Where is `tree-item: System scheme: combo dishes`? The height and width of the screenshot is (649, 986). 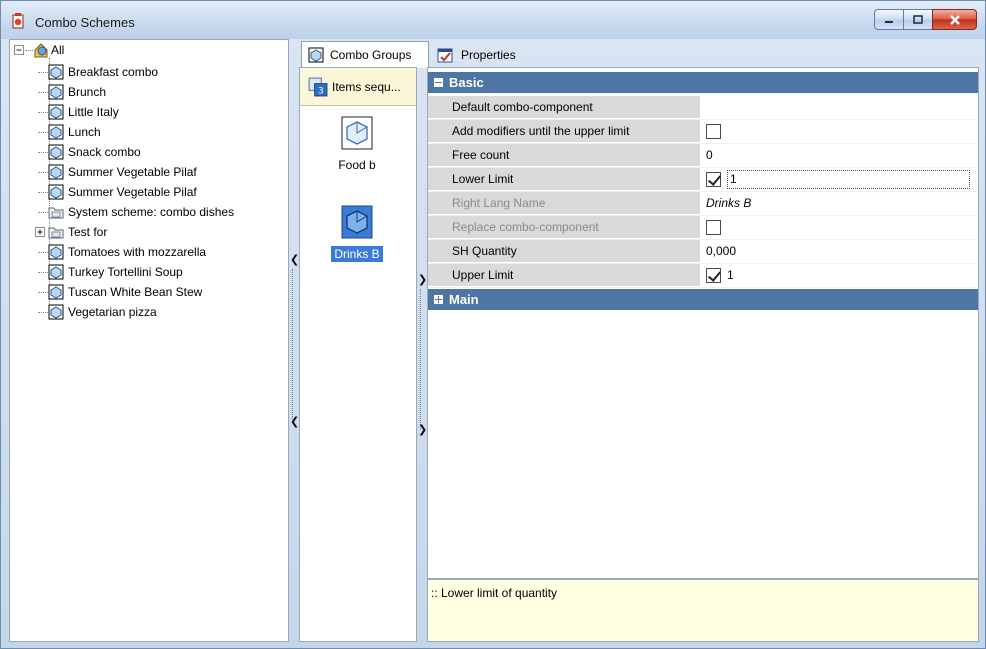
tree-item: System scheme: combo dishes is located at coordinates (136, 212).